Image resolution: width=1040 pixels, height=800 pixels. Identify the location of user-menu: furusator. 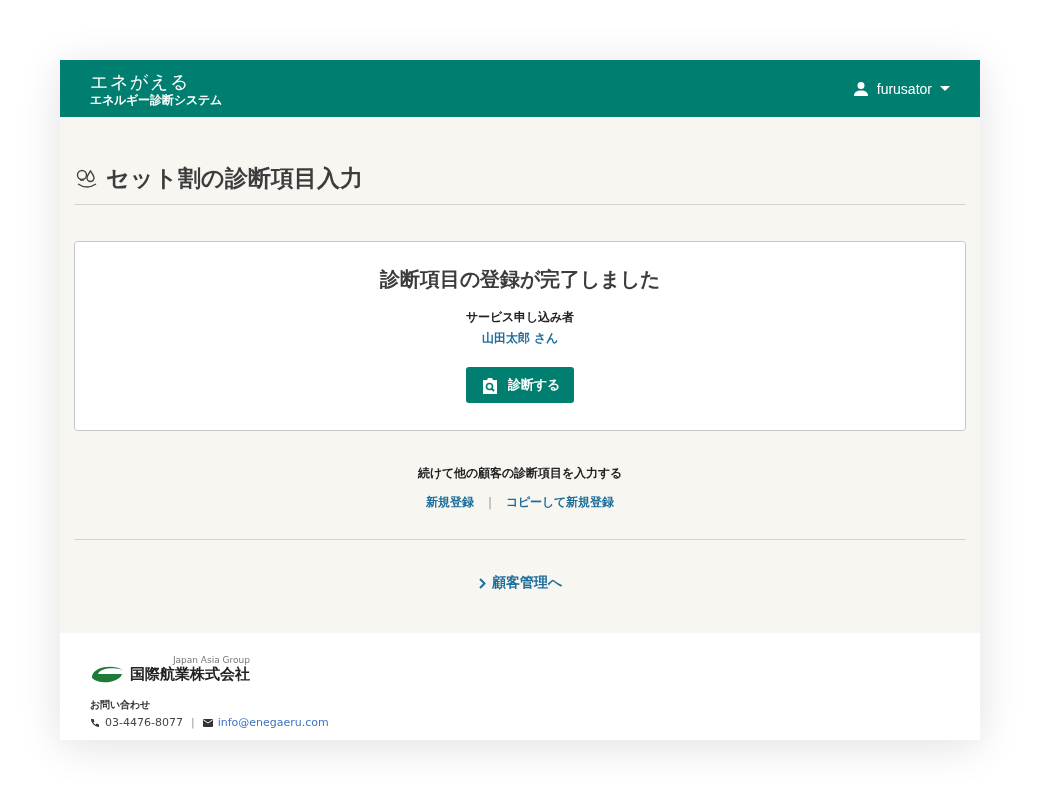
(901, 88).